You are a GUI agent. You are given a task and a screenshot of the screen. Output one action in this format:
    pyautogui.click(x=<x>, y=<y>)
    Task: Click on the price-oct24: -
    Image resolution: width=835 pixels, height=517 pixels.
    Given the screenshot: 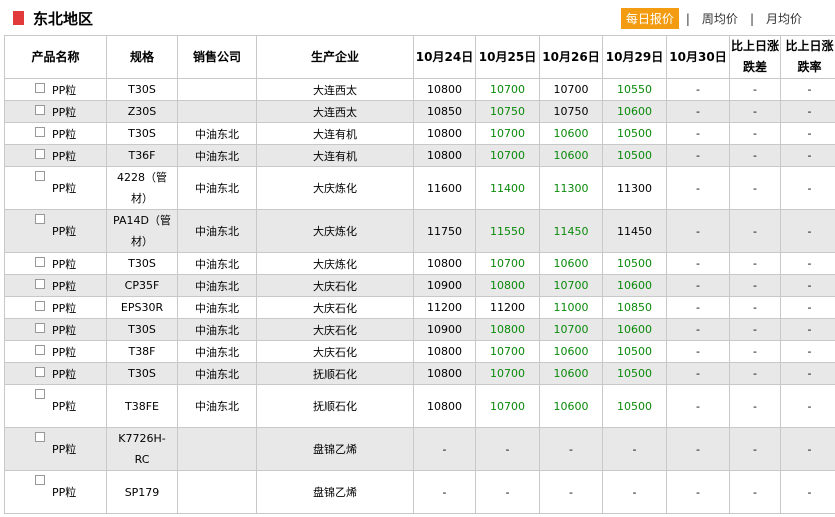 What is the action you would take?
    pyautogui.click(x=444, y=449)
    